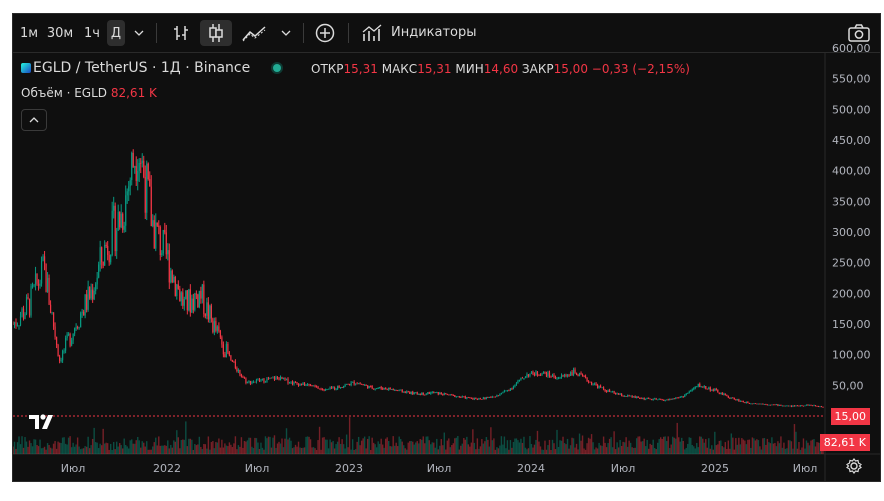  What do you see at coordinates (276, 68) in the screenshot?
I see `market-status-icon` at bounding box center [276, 68].